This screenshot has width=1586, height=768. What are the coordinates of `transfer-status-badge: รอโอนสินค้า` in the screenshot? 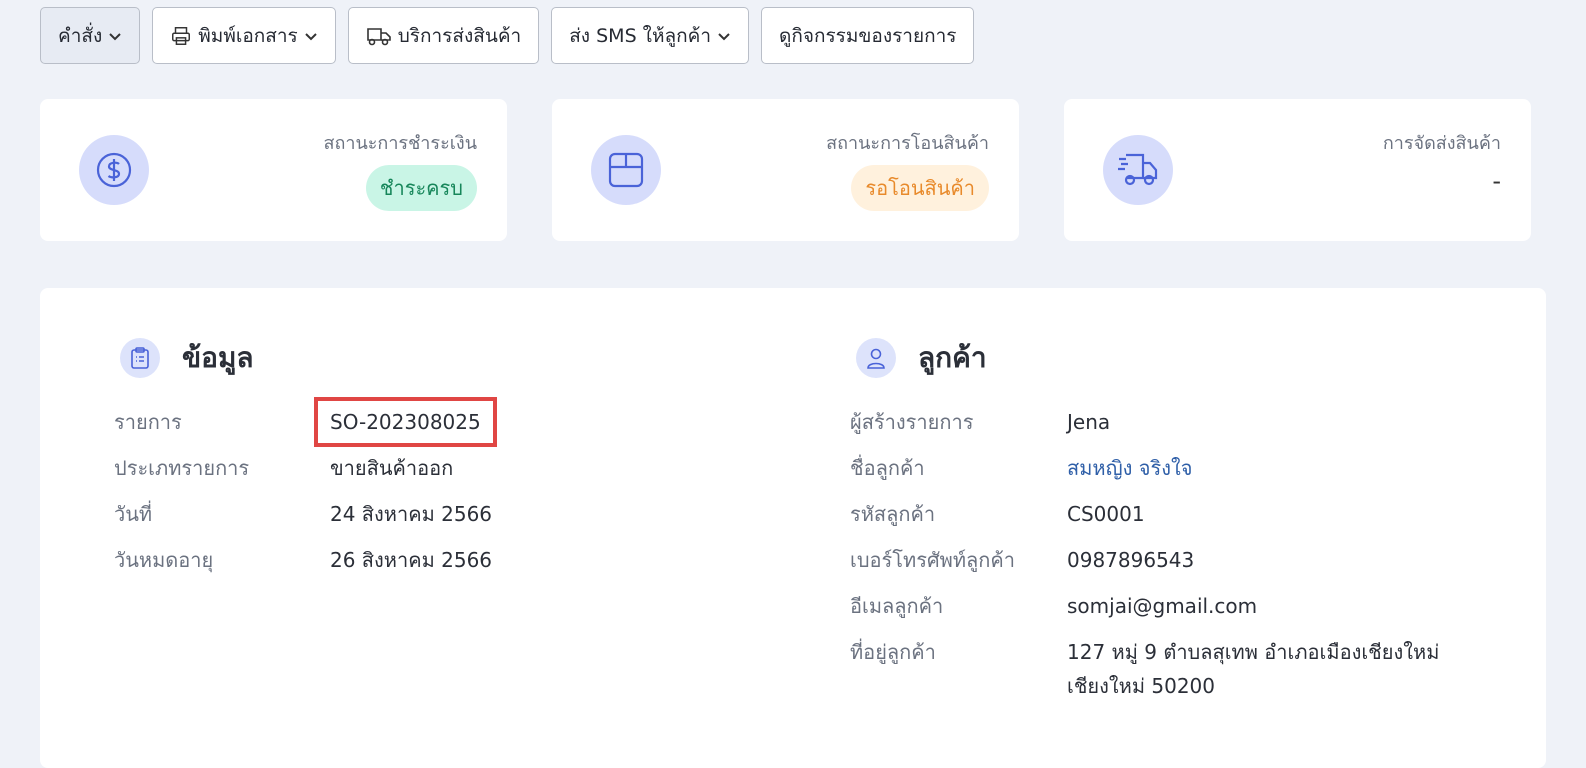 It's located at (920, 188).